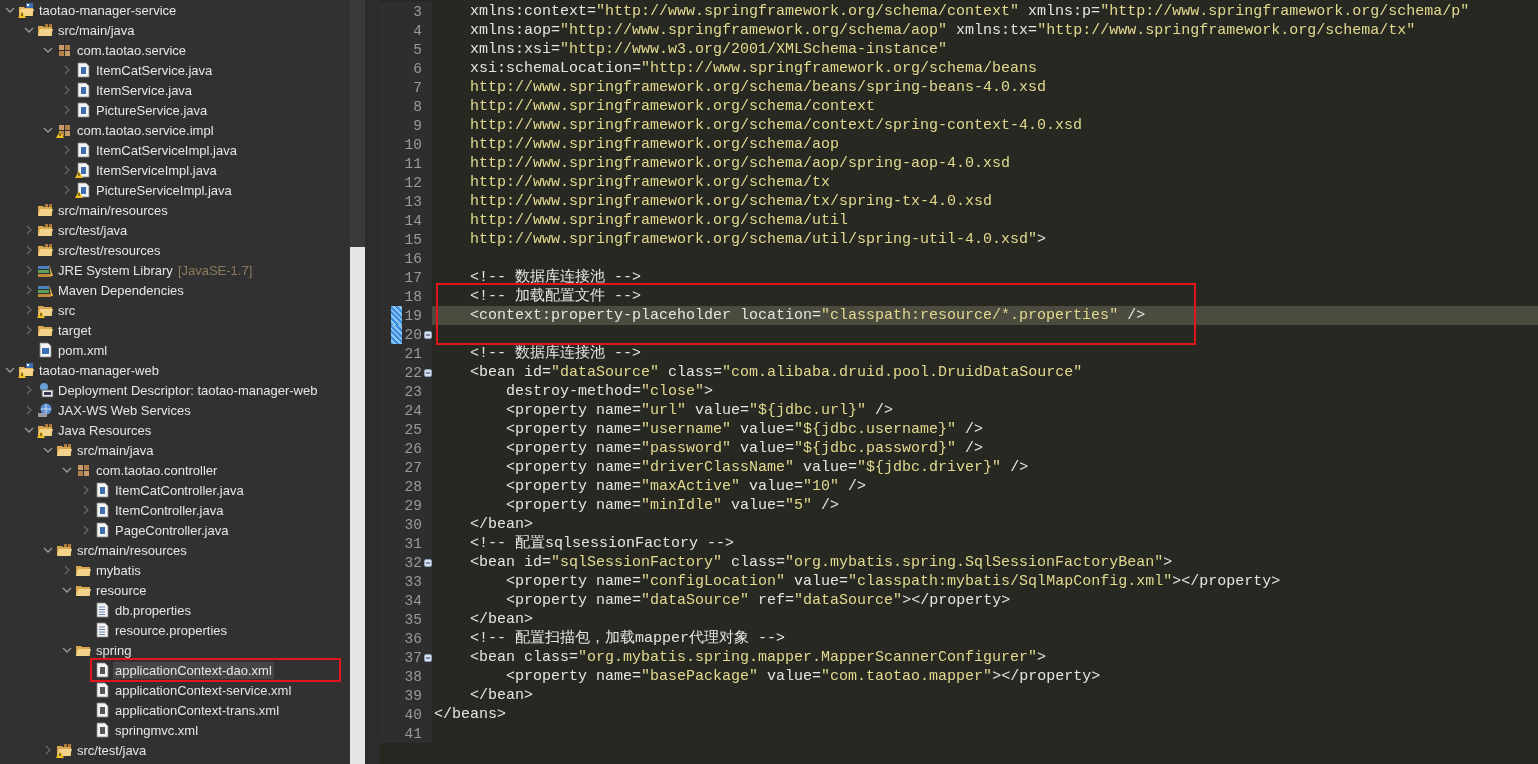  Describe the element at coordinates (197, 710) in the screenshot. I see `tree-item: applicationContext-trans.xml` at that location.